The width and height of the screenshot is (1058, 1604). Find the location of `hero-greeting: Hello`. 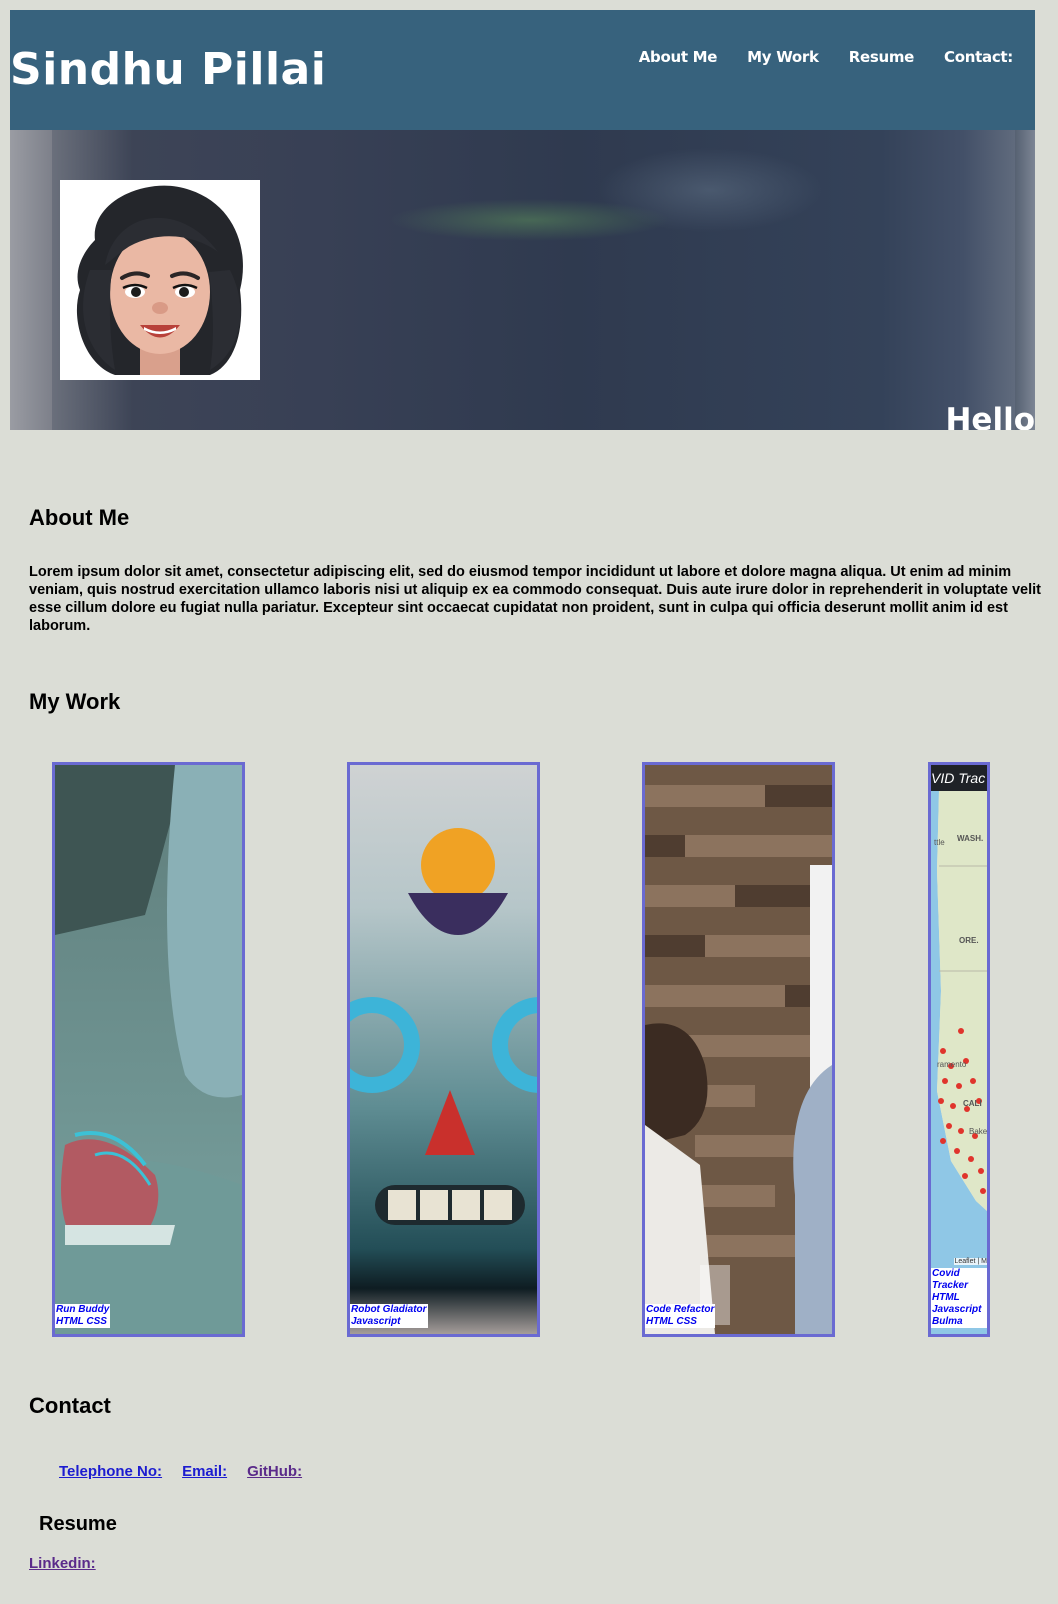

hero-greeting: Hello is located at coordinates (990, 416).